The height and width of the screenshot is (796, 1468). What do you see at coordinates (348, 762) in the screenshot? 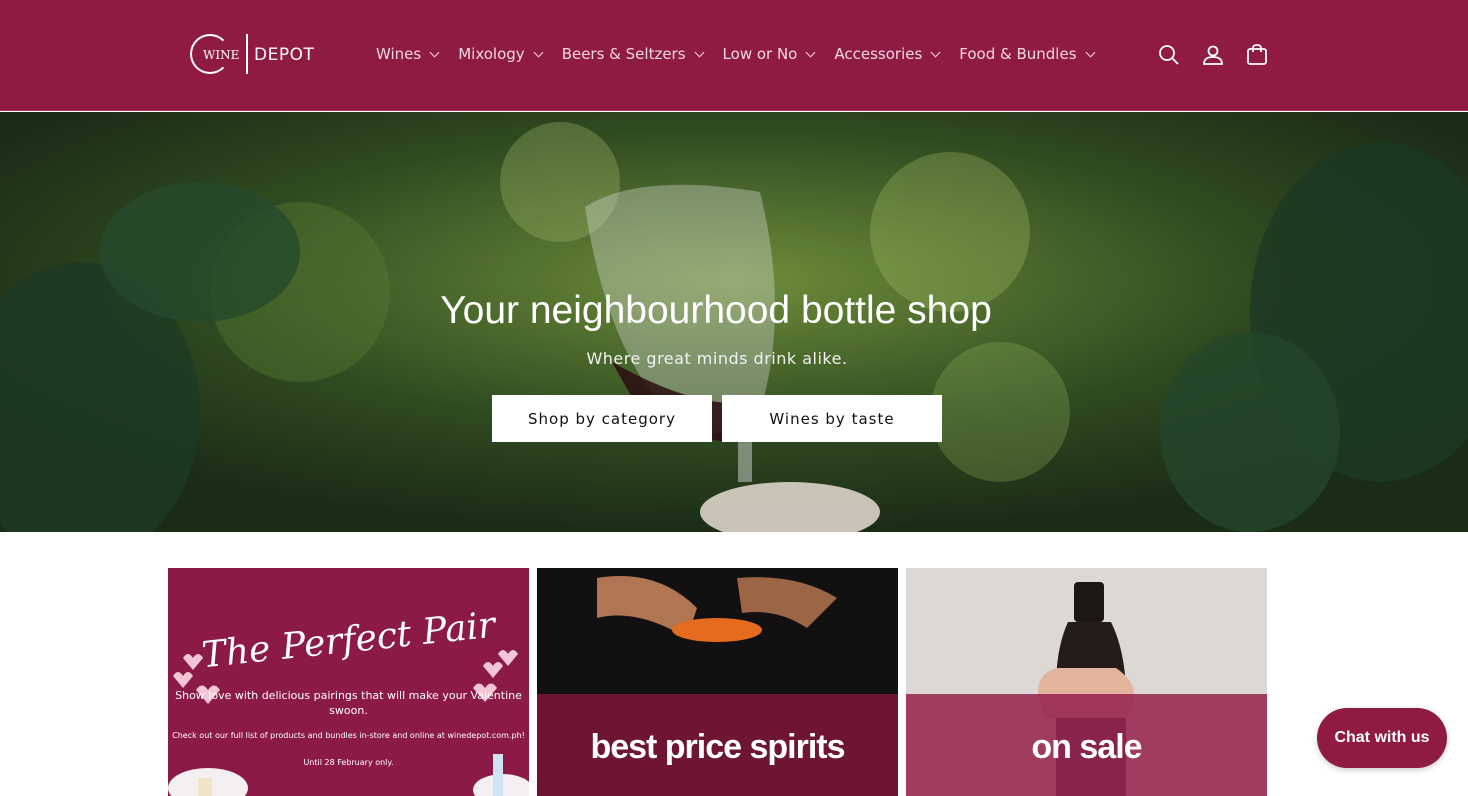
I see `perfect-pair-until: Until 28 February only.` at bounding box center [348, 762].